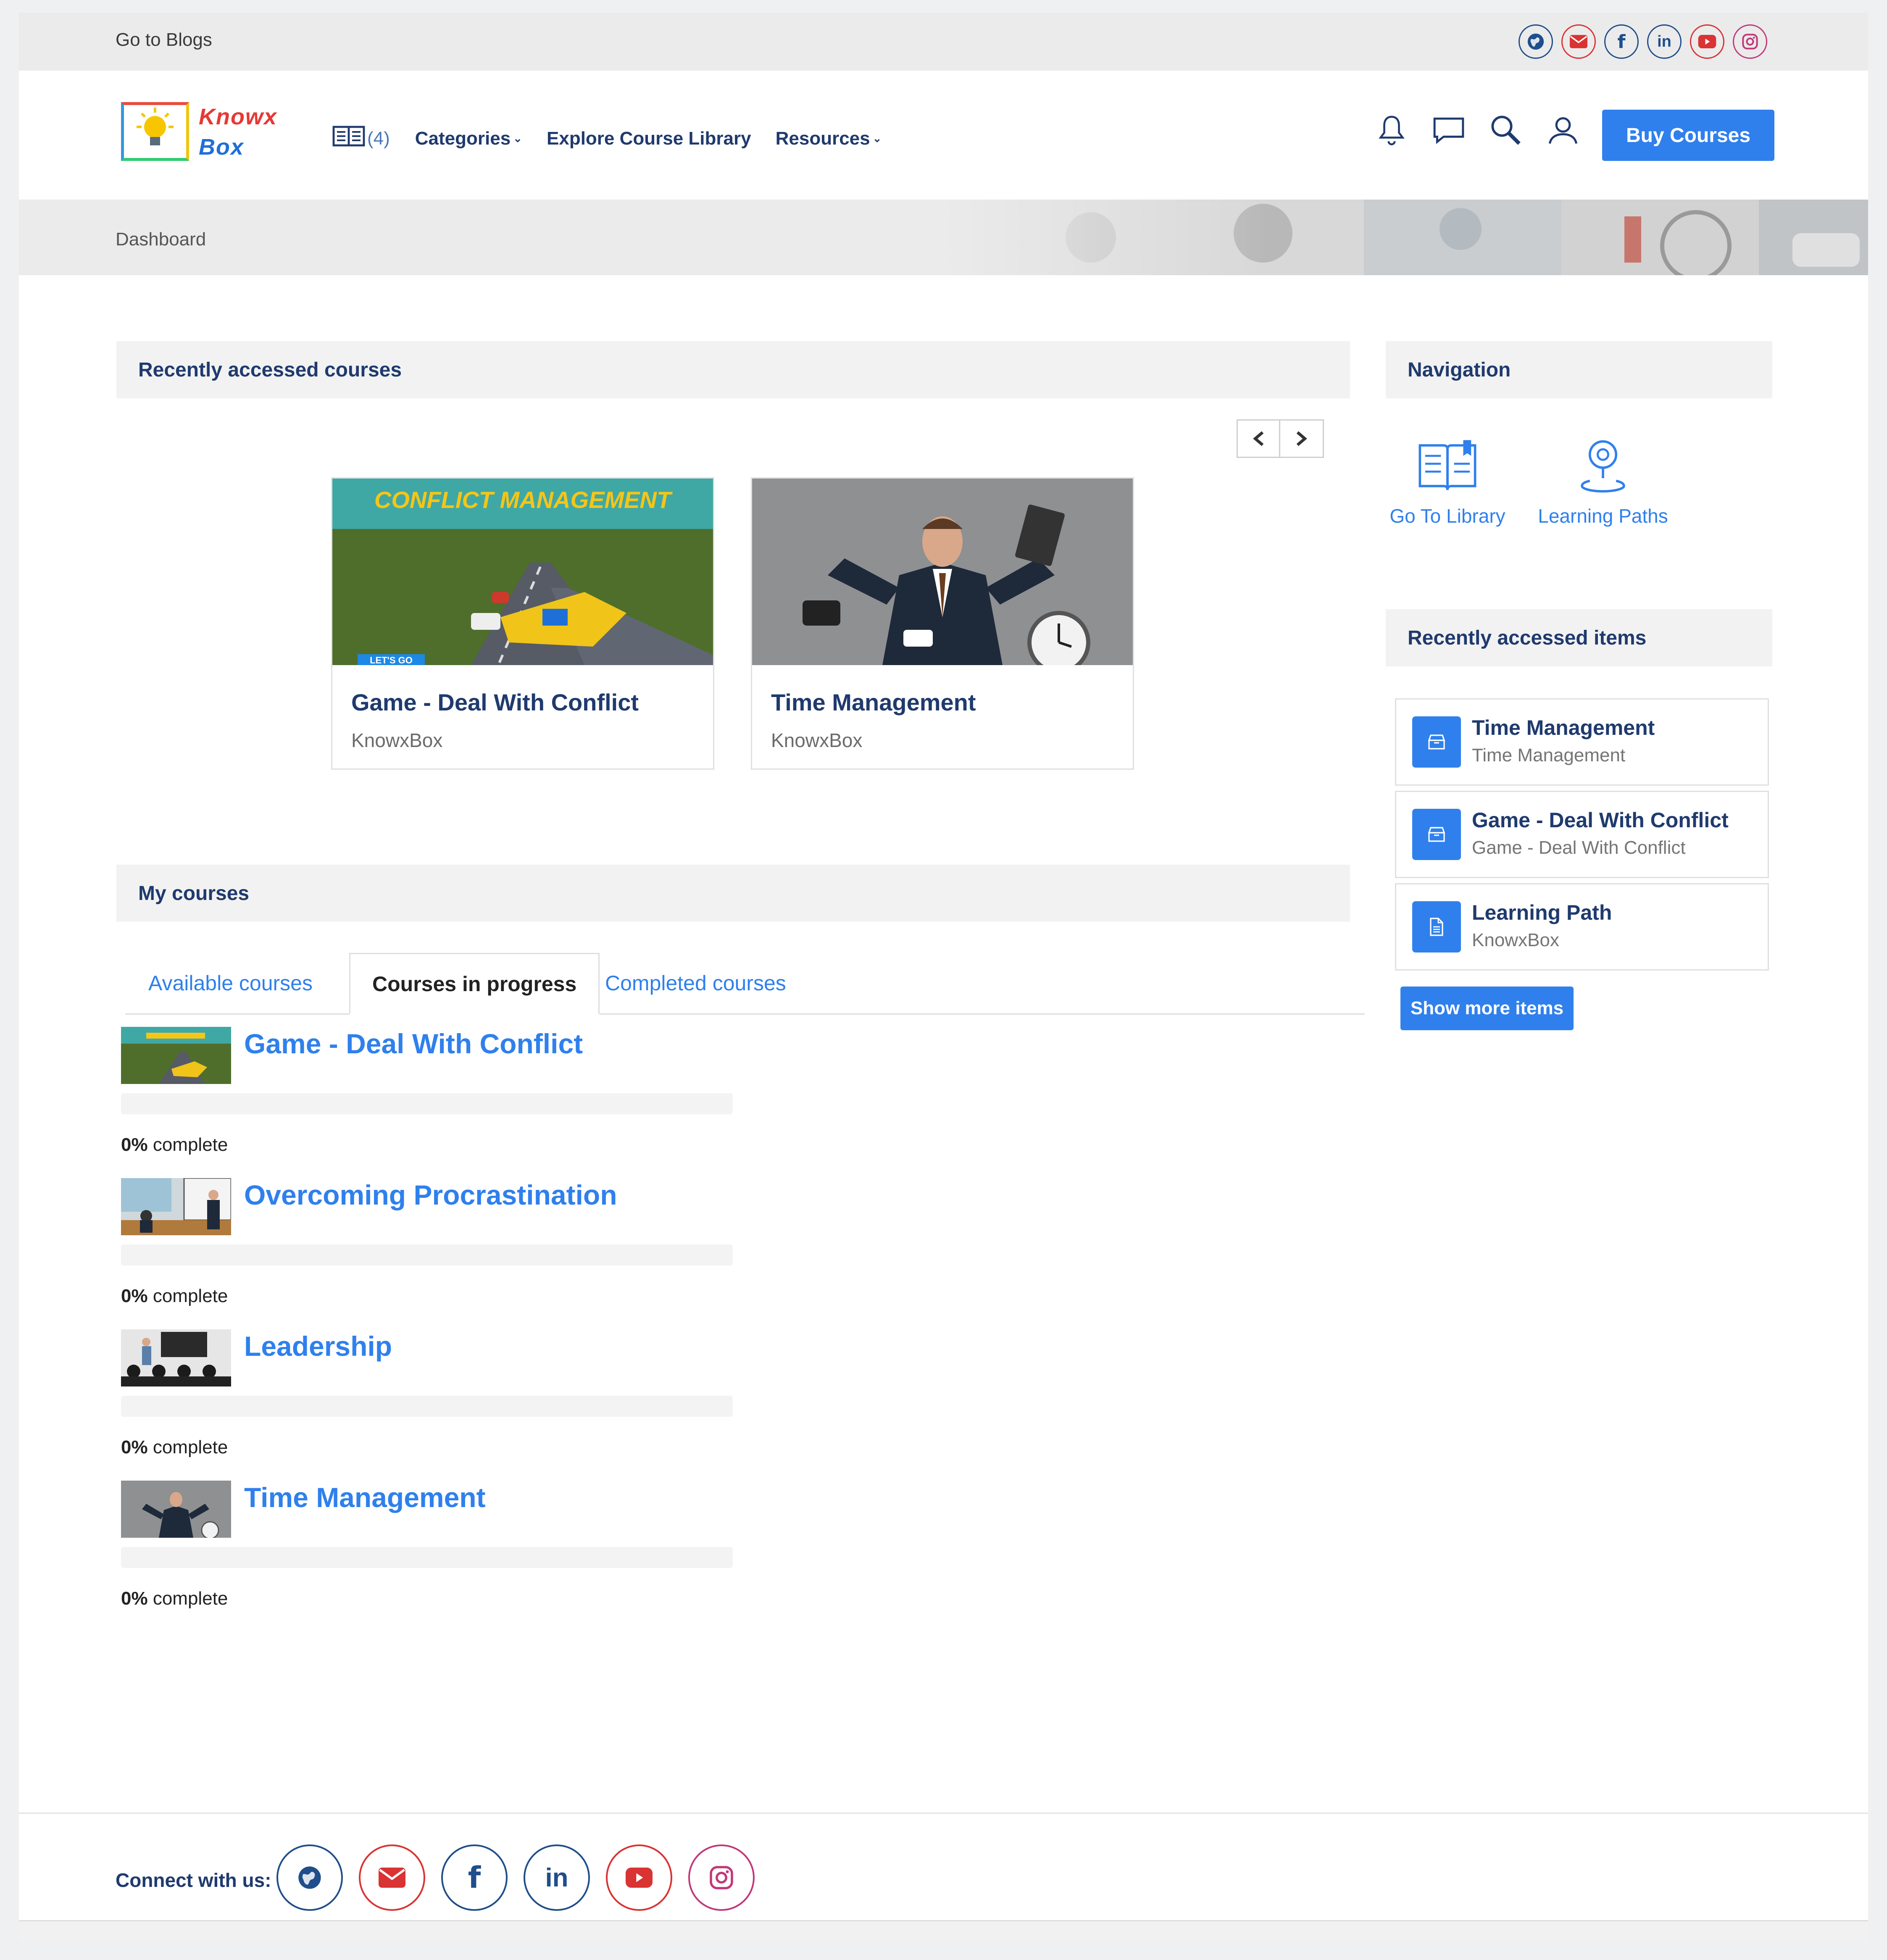 The image size is (1887, 1960). What do you see at coordinates (230, 983) in the screenshot?
I see `tab-available-courses: Available courses` at bounding box center [230, 983].